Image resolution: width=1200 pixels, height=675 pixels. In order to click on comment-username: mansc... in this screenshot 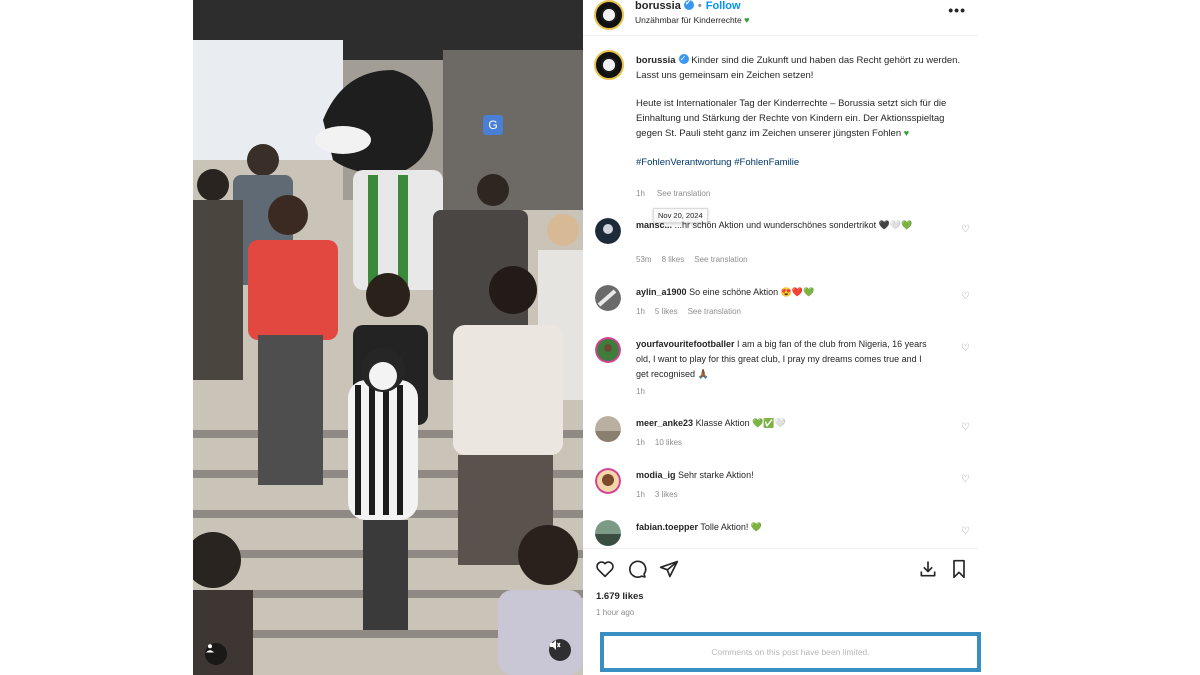, I will do `click(654, 225)`.